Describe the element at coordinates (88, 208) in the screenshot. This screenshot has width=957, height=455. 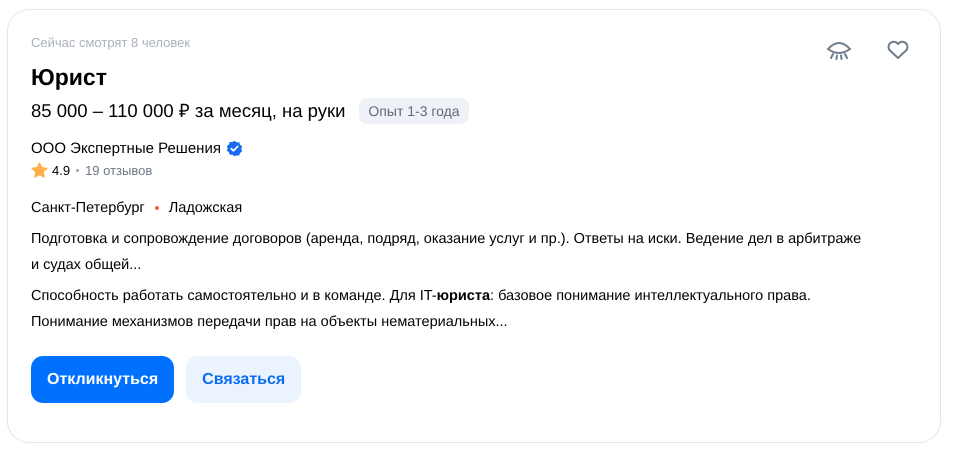
I see `city: Санкт-Петербург` at that location.